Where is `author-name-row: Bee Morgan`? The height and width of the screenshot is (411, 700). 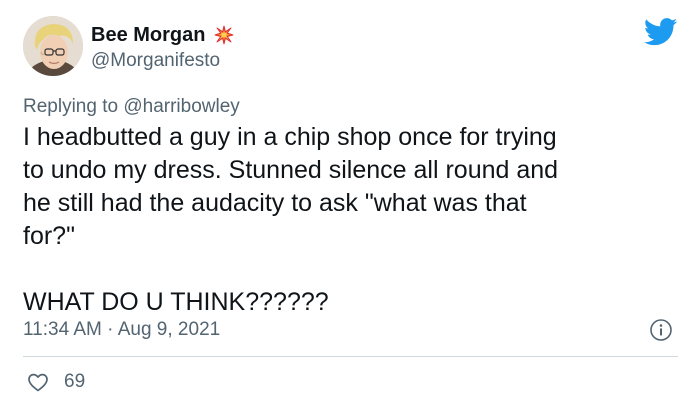 author-name-row: Bee Morgan is located at coordinates (163, 35).